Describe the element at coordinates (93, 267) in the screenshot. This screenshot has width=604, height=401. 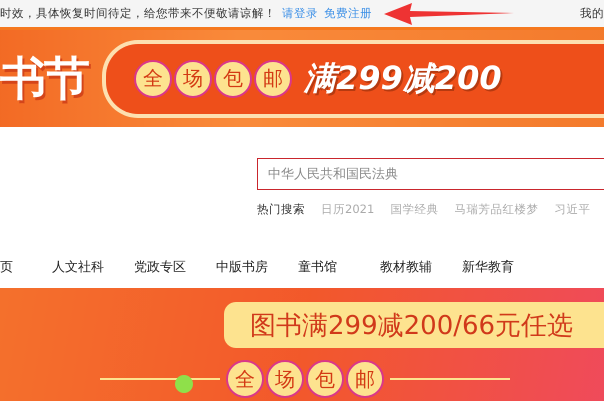
I see `nav-item: 人文社科` at that location.